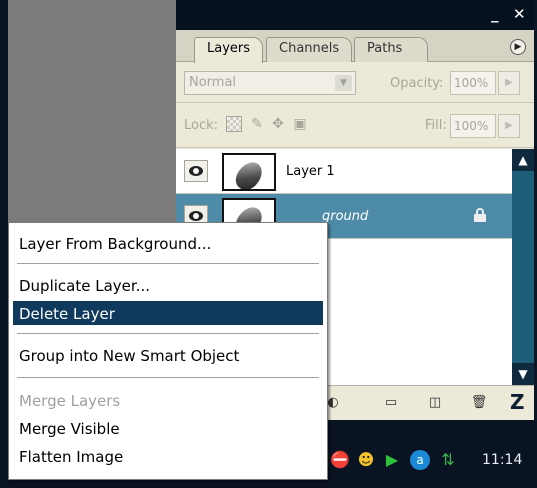  Describe the element at coordinates (270, 83) in the screenshot. I see `blend-mode-select: Normal ▼` at that location.